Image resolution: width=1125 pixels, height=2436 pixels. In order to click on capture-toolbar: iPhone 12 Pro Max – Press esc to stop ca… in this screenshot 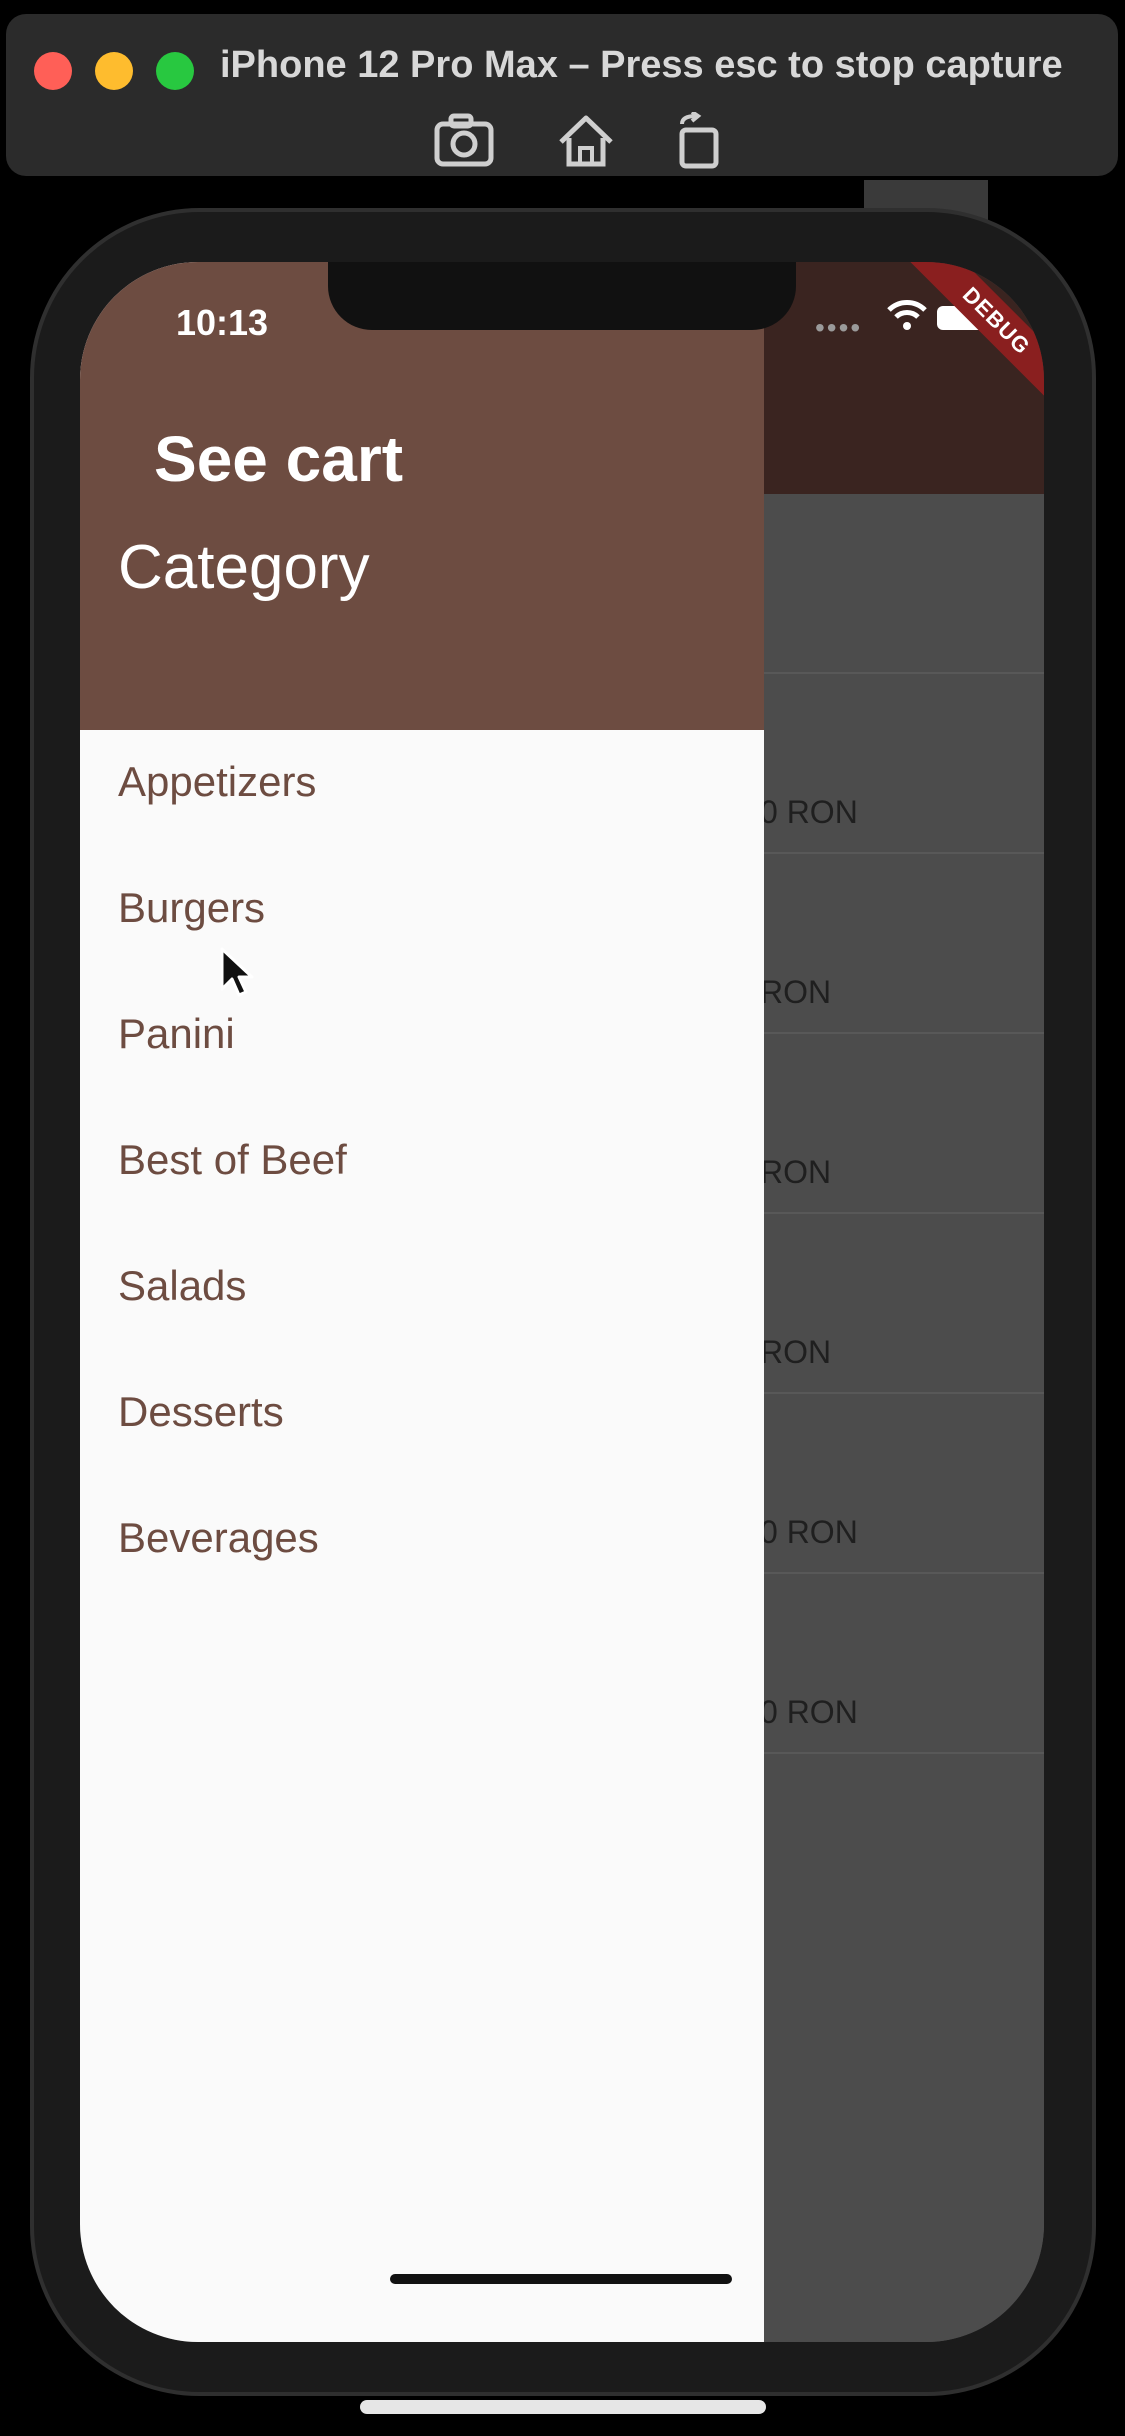, I will do `click(562, 95)`.